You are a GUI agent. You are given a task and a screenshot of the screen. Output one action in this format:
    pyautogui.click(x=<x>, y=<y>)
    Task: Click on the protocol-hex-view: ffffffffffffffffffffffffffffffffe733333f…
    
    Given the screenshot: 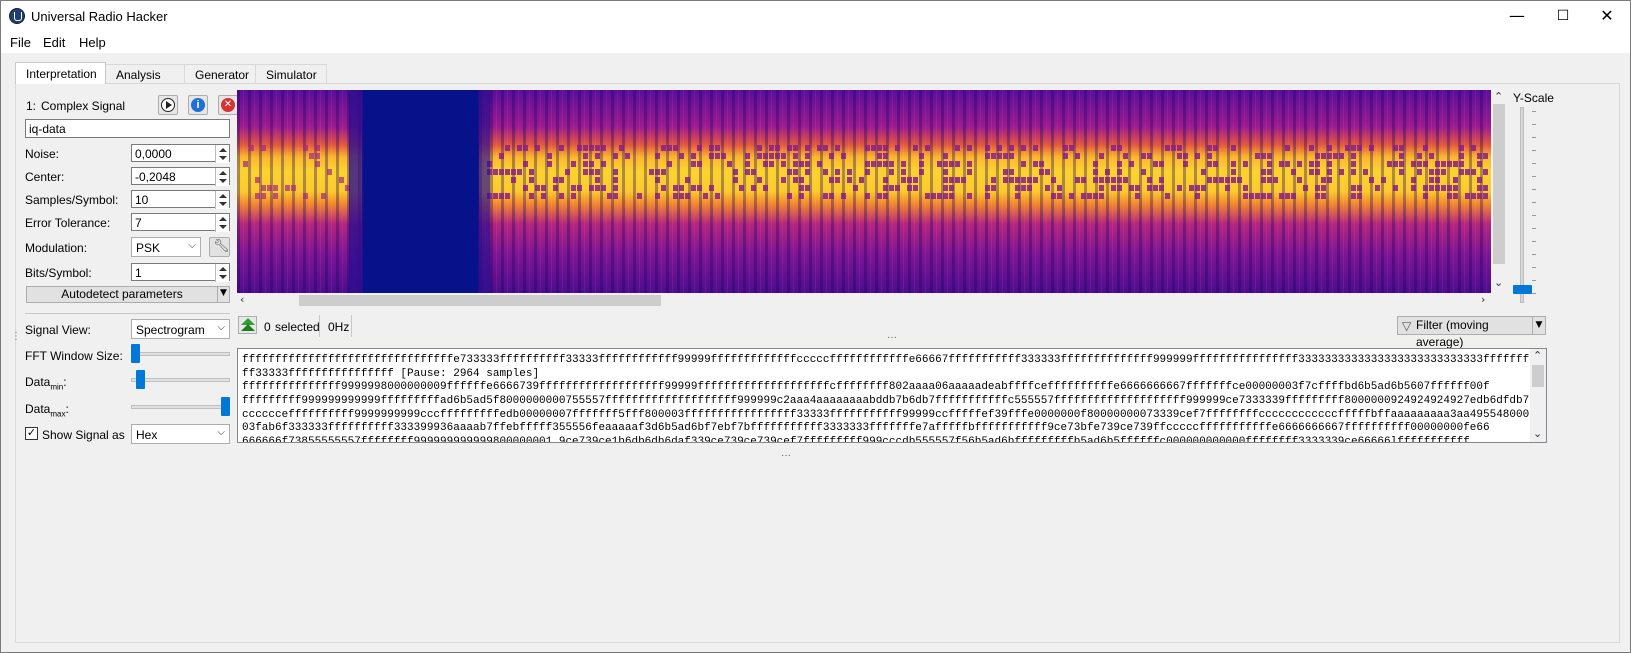 What is the action you would take?
    pyautogui.click(x=892, y=395)
    